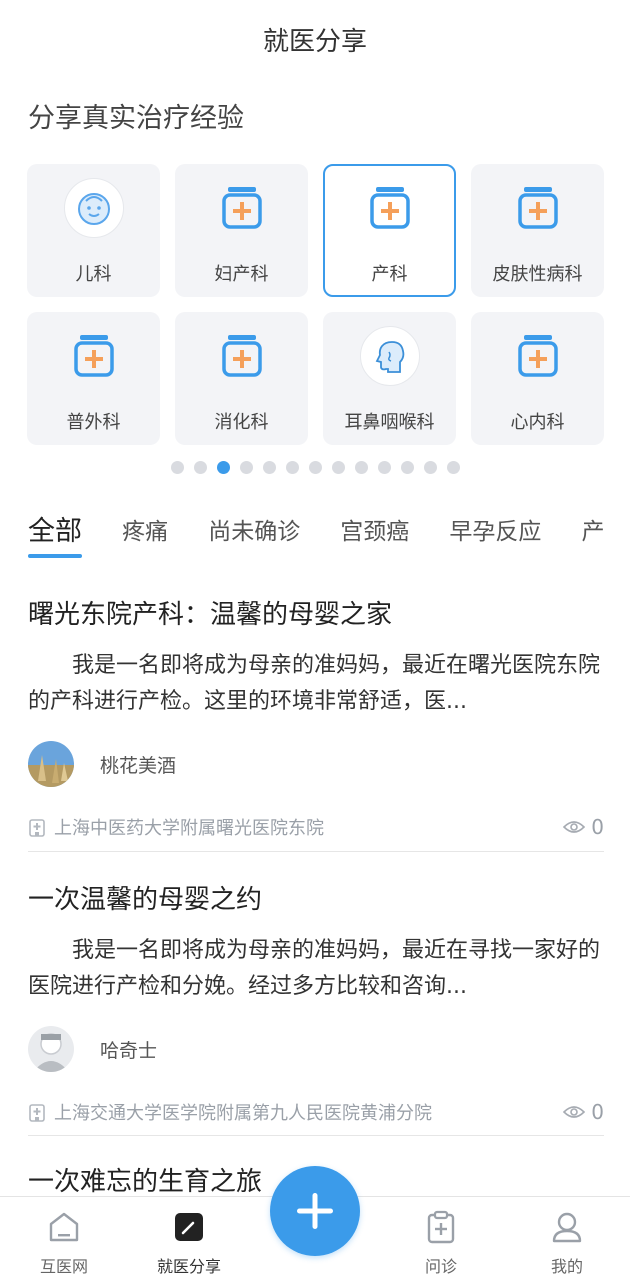  I want to click on hospital-name: 上海交通大学医学院附属第九人民医院黄浦分院, so click(308, 1112).